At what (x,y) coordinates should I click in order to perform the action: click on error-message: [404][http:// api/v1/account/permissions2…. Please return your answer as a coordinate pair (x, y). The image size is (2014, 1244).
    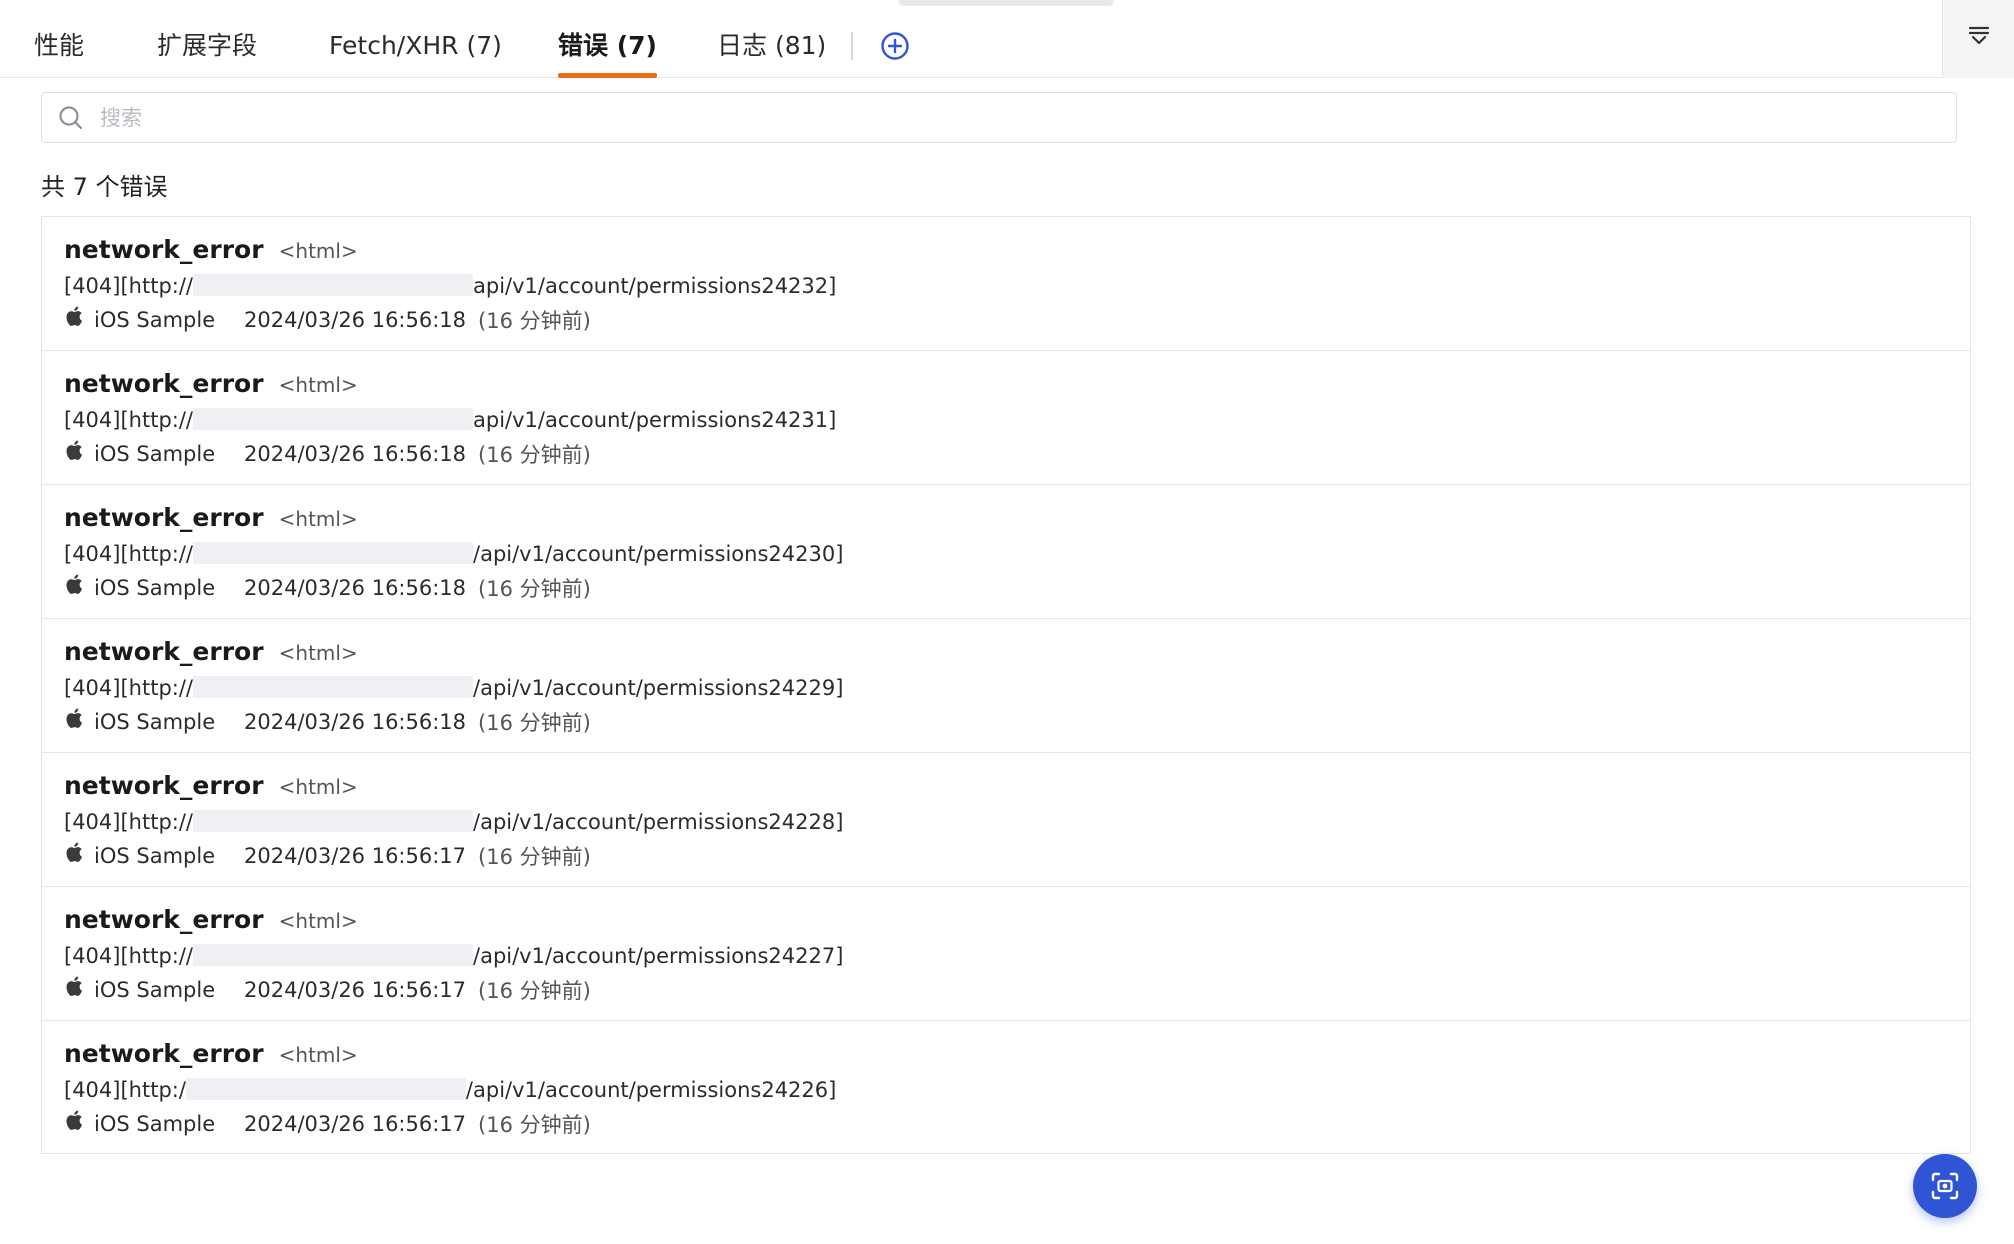
    Looking at the image, I should click on (450, 286).